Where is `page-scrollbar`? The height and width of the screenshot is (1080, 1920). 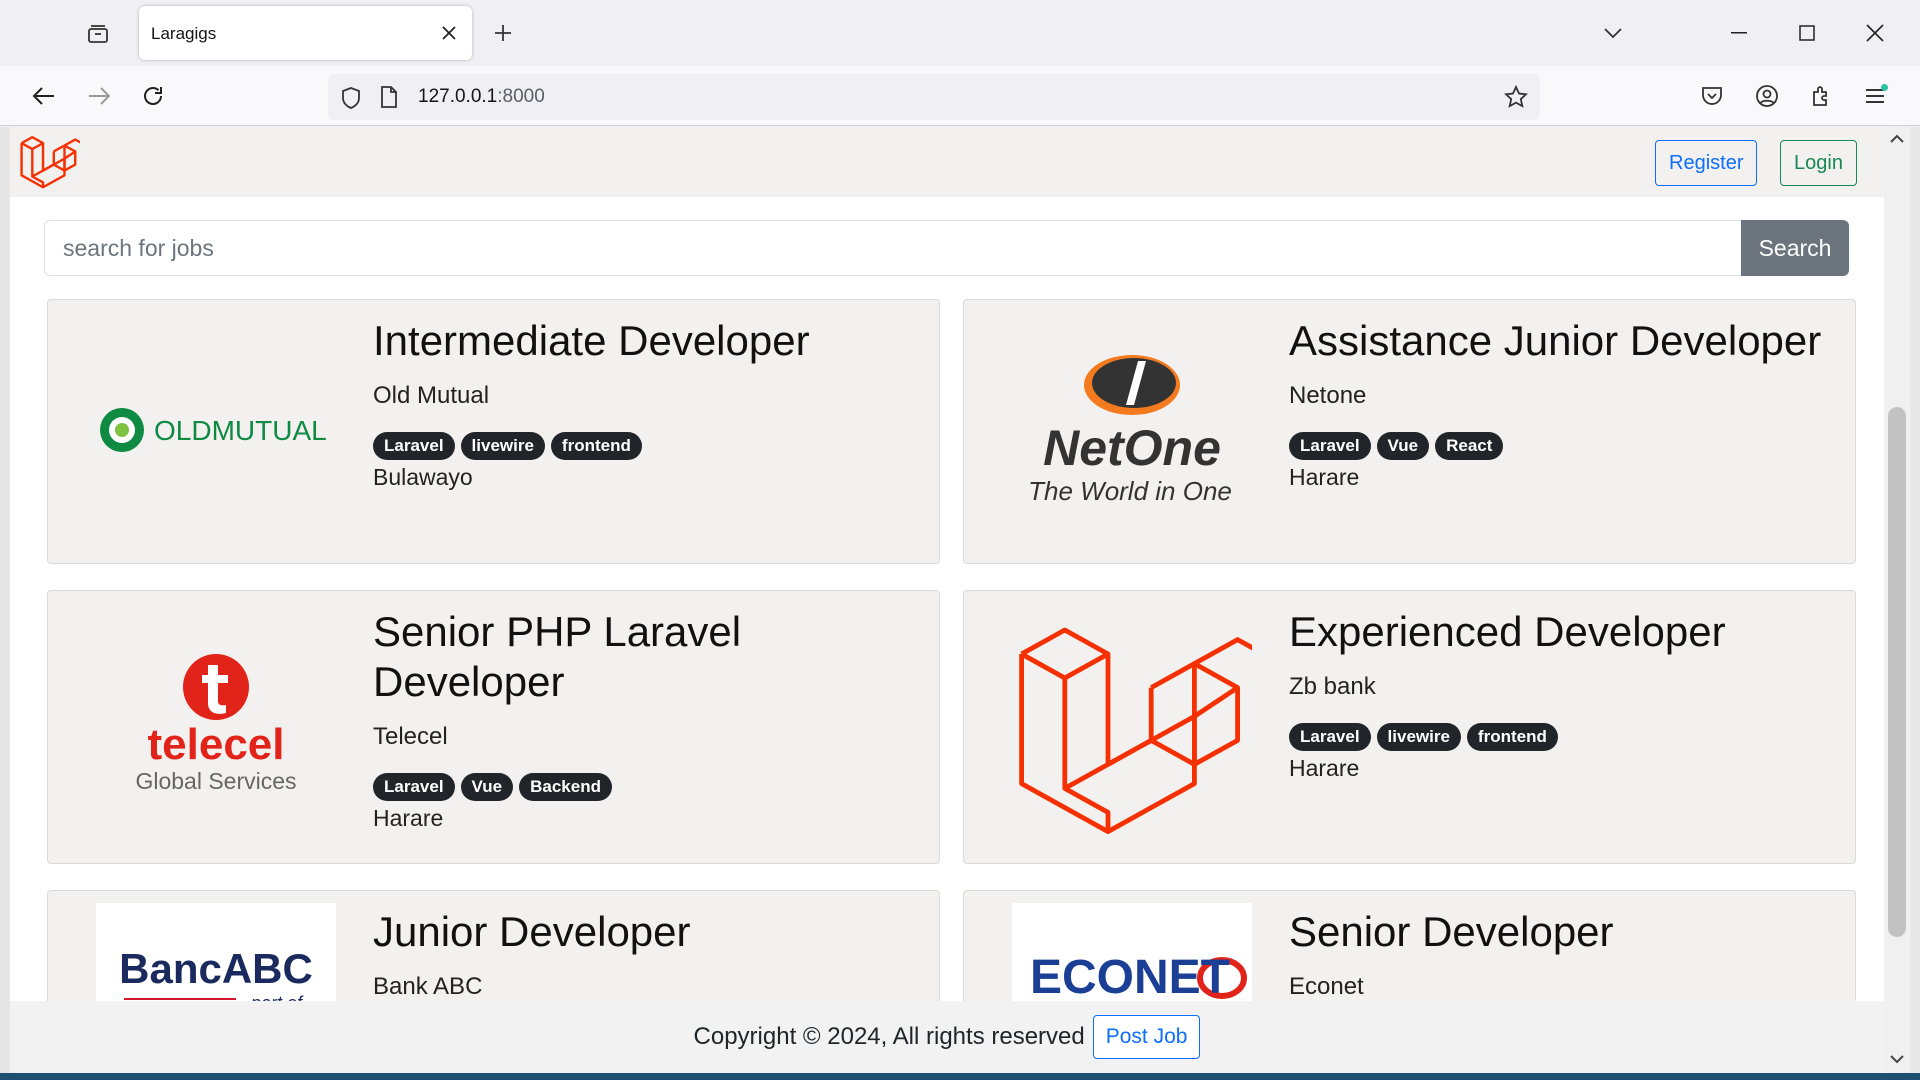
page-scrollbar is located at coordinates (1897, 600).